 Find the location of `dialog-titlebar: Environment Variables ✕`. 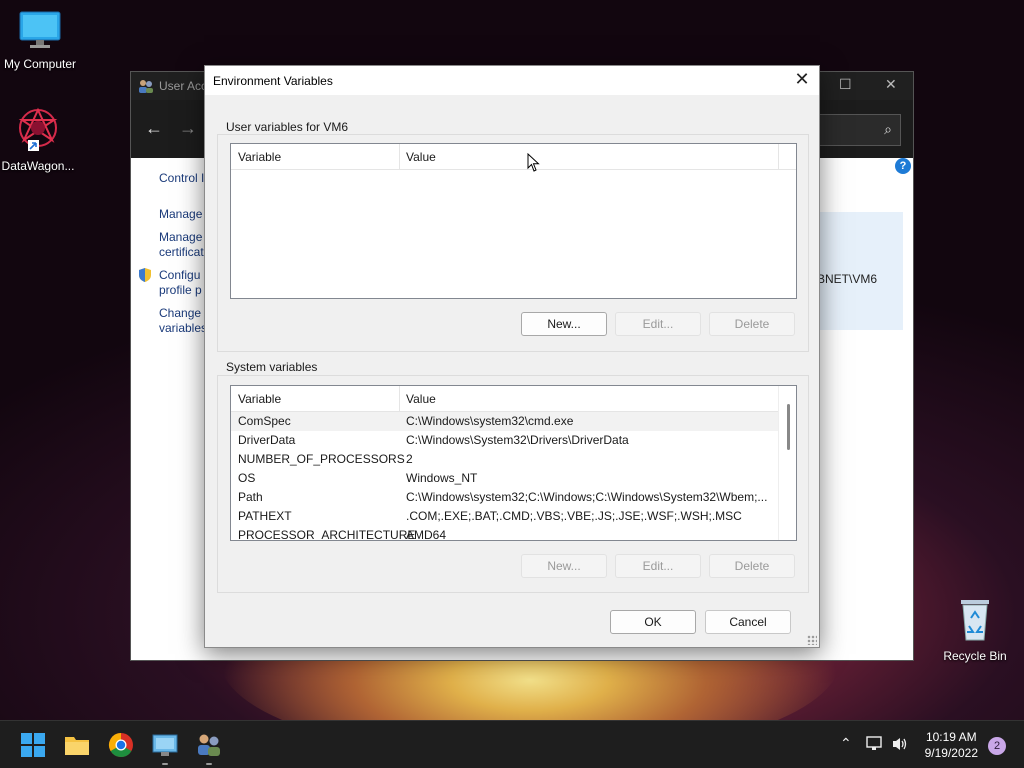

dialog-titlebar: Environment Variables ✕ is located at coordinates (512, 80).